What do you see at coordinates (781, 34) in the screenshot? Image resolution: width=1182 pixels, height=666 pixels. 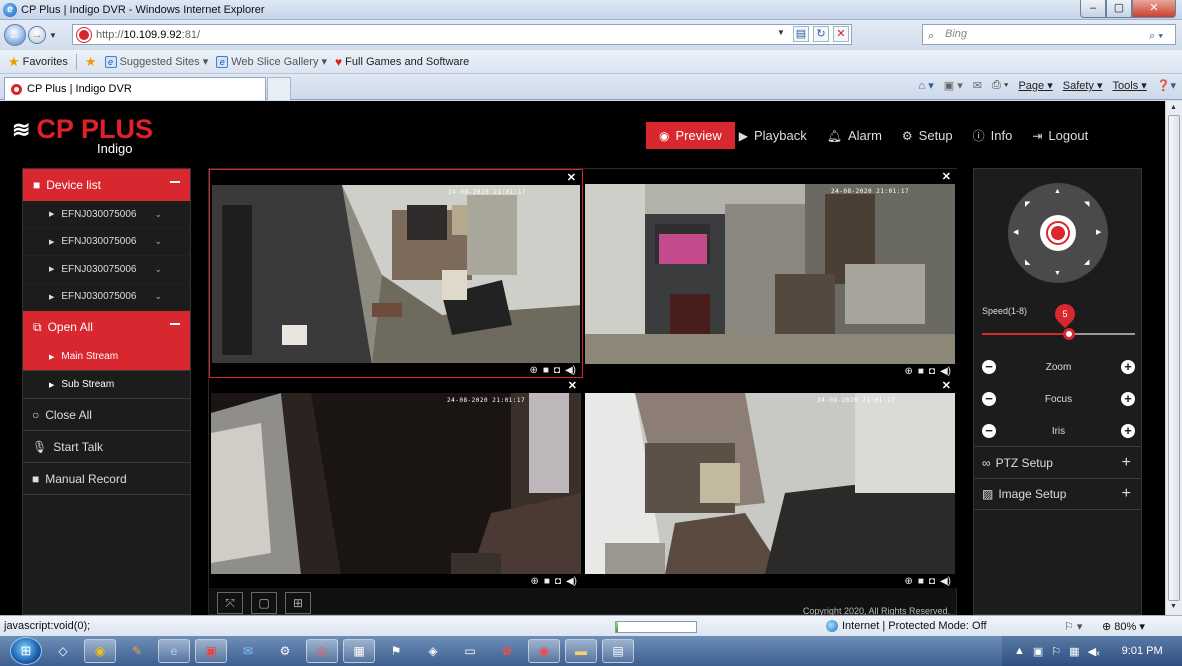 I see `address-dropdown-icon: ▼` at bounding box center [781, 34].